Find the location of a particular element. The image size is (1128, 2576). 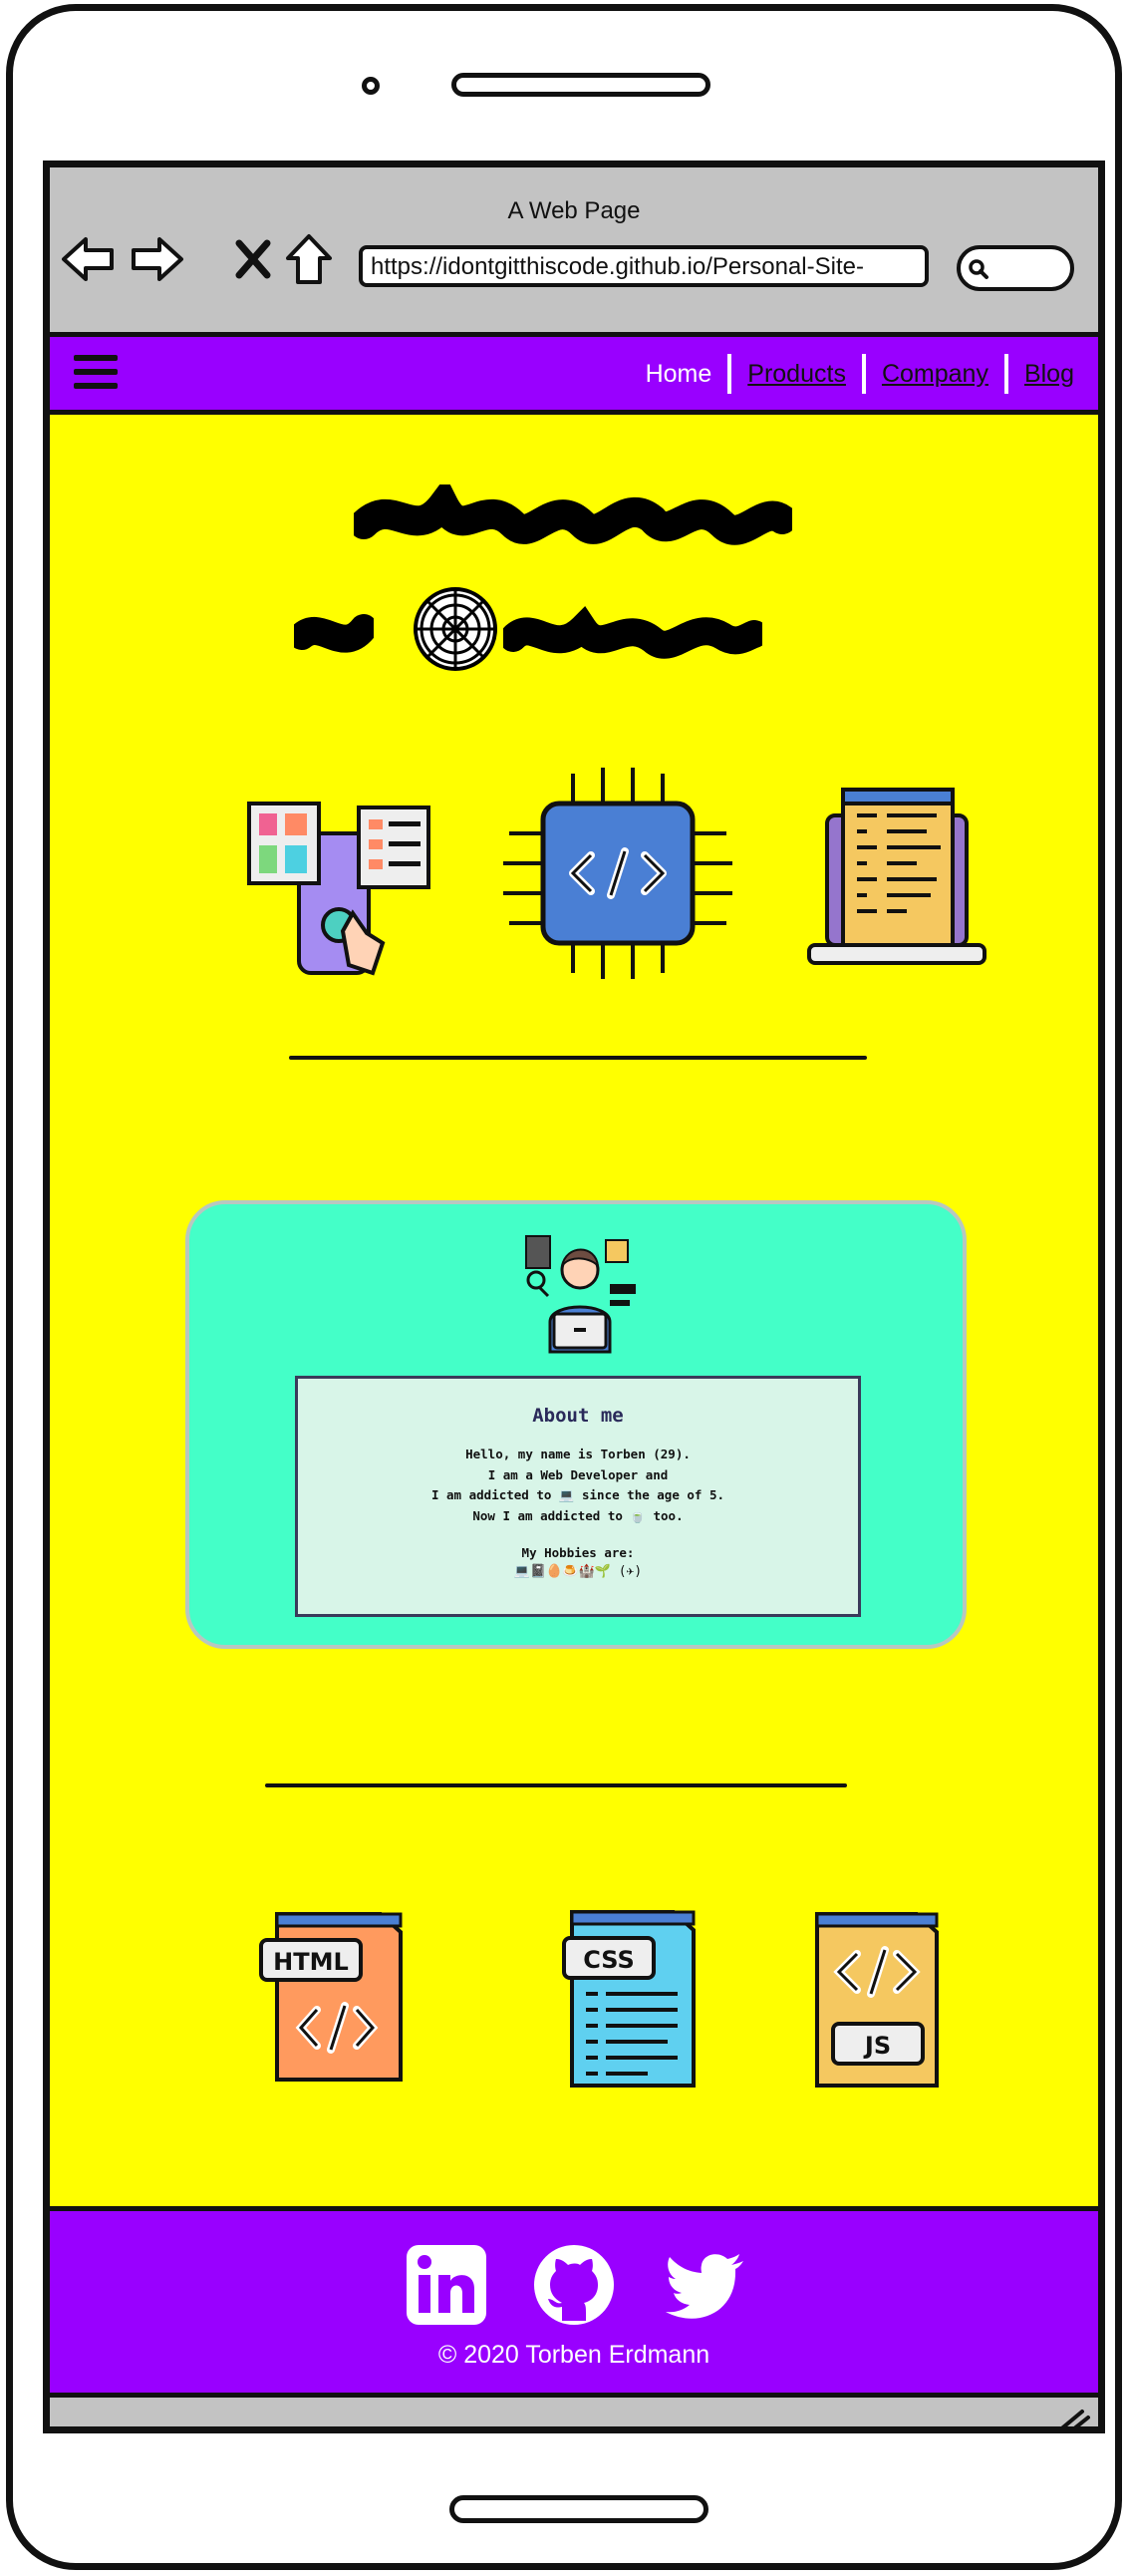

github-icon is located at coordinates (574, 2285).